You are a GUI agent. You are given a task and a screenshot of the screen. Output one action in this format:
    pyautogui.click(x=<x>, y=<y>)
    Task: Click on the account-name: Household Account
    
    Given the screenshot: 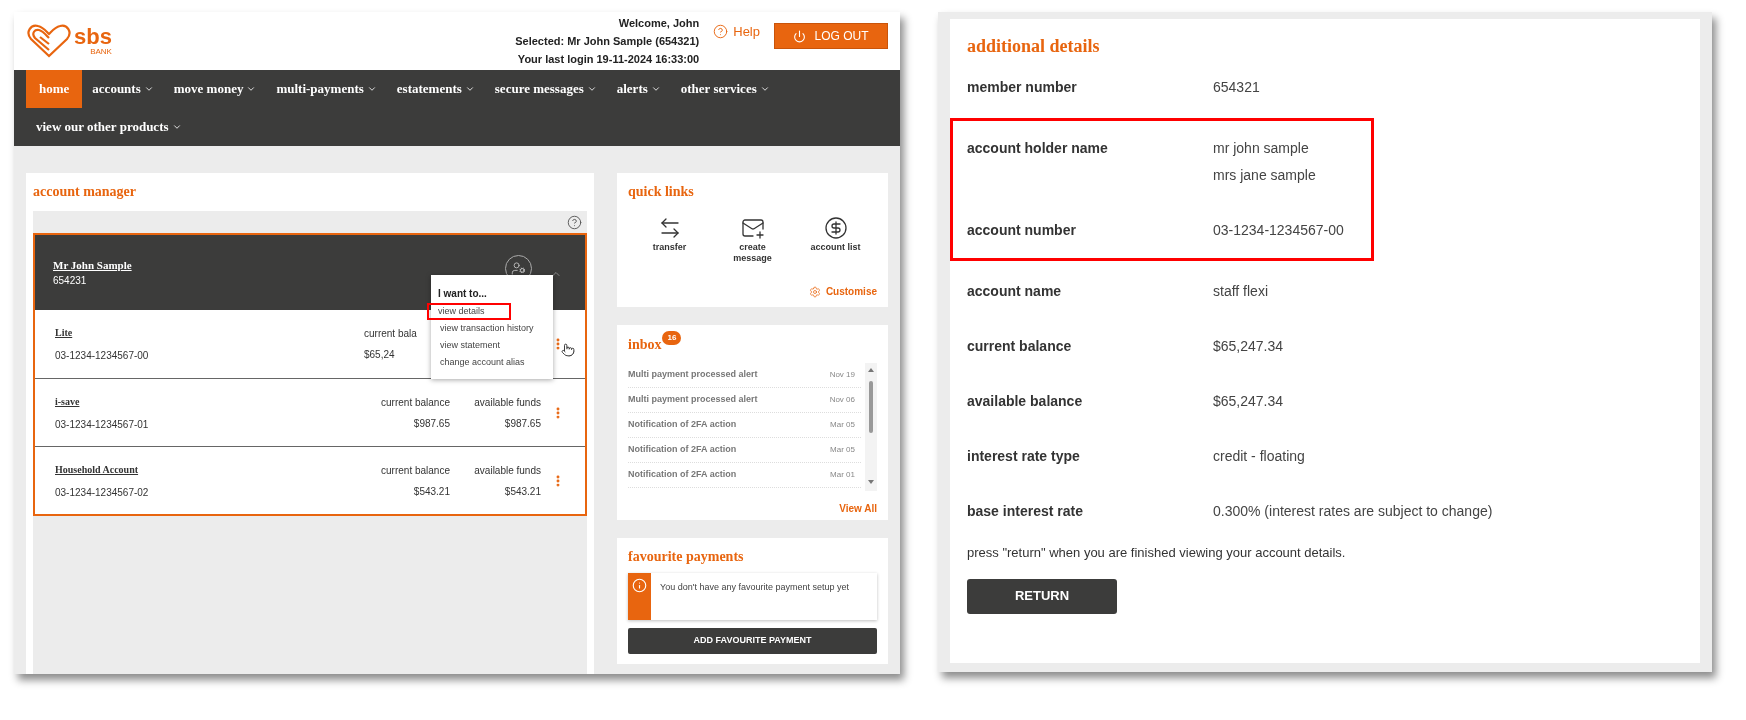 What is the action you would take?
    pyautogui.click(x=102, y=469)
    